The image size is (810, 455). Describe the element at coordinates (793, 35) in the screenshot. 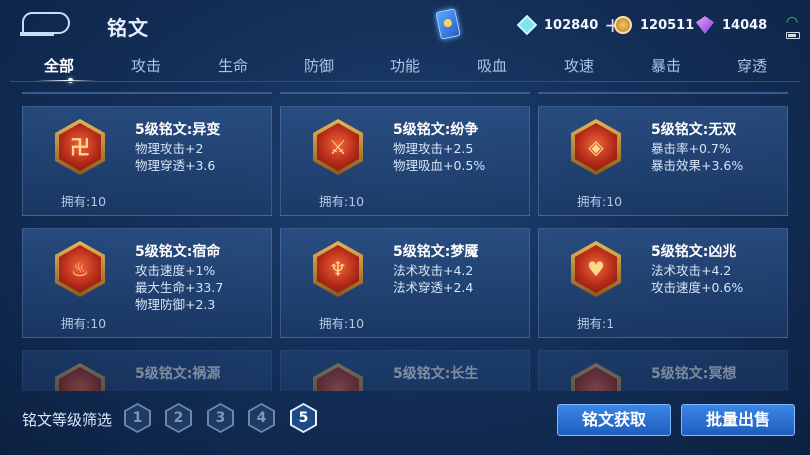

I see `battery-icon` at that location.